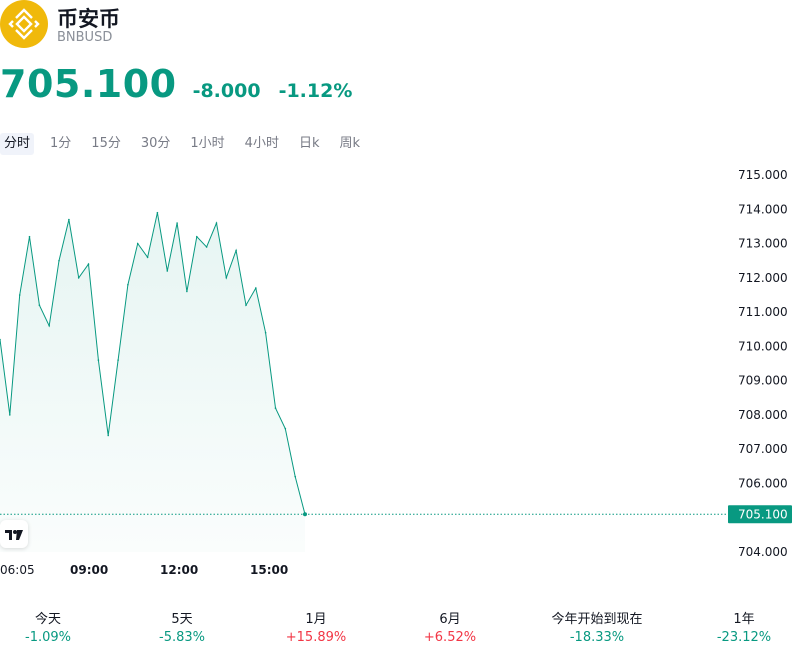 This screenshot has height=658, width=800. What do you see at coordinates (763, 514) in the screenshot?
I see `last-price-label: 705.100` at bounding box center [763, 514].